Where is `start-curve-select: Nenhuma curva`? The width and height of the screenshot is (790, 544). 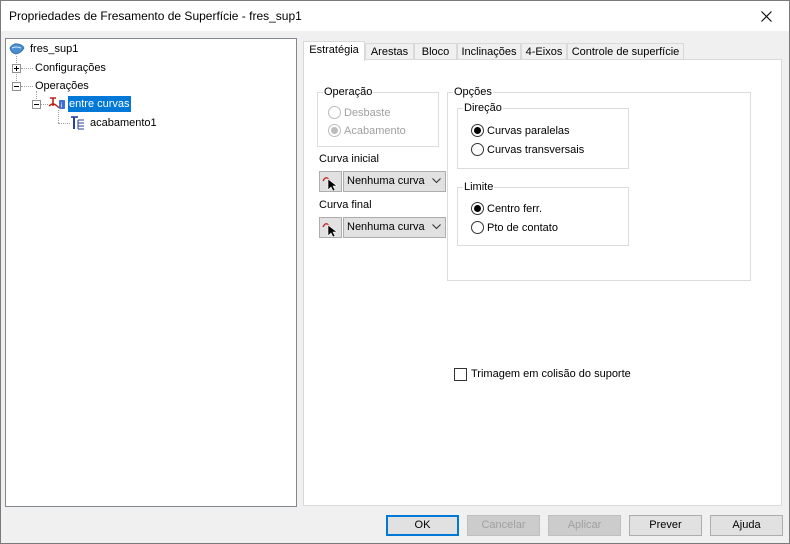 start-curve-select: Nenhuma curva is located at coordinates (394, 181).